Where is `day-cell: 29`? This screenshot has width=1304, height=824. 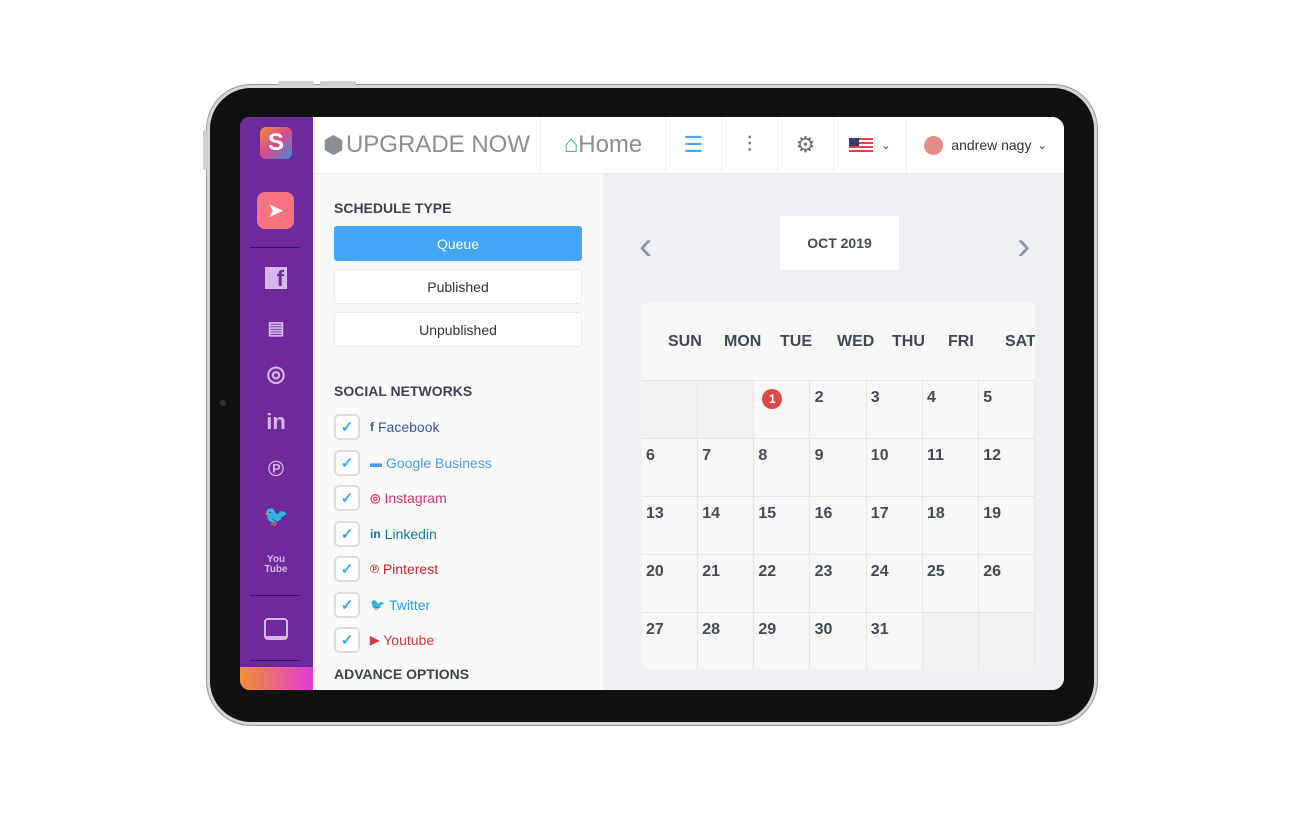 day-cell: 29 is located at coordinates (782, 640).